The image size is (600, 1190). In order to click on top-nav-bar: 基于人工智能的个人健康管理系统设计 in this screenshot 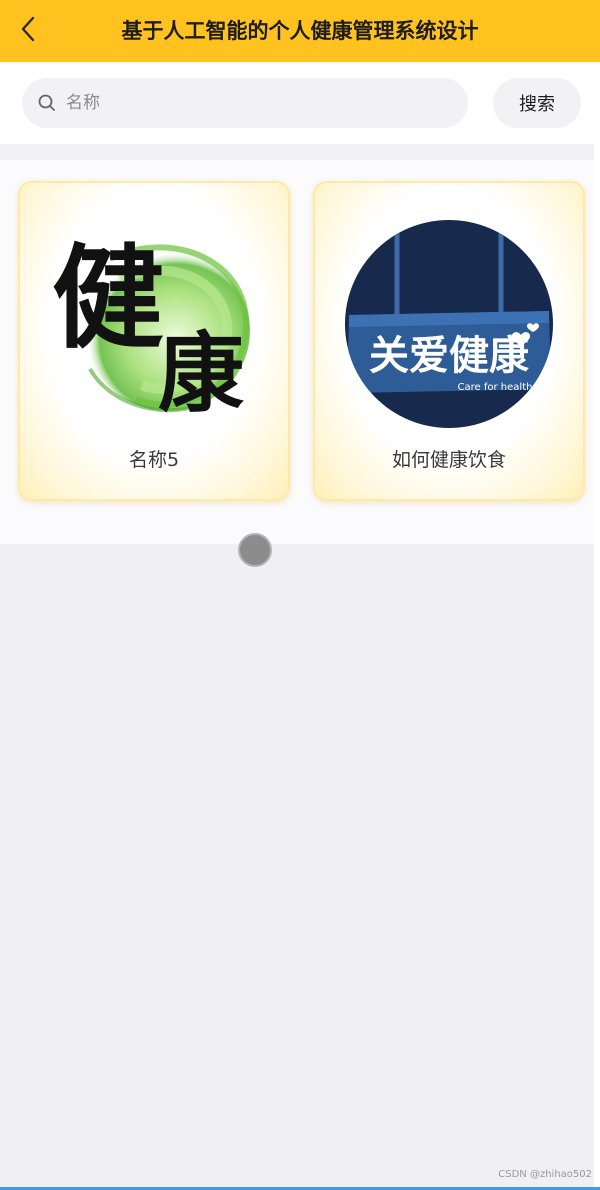, I will do `click(300, 31)`.